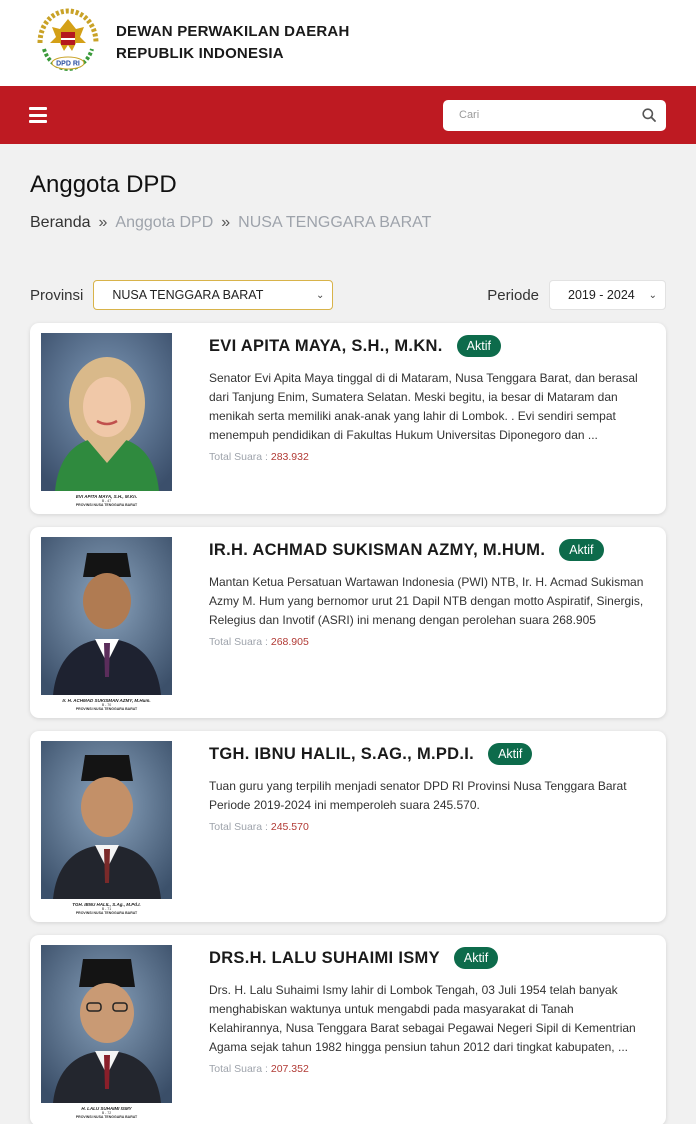 The image size is (696, 1124). Describe the element at coordinates (324, 958) in the screenshot. I see `member-name: DRS.H. LALU SUHAIMI ISMY` at that location.